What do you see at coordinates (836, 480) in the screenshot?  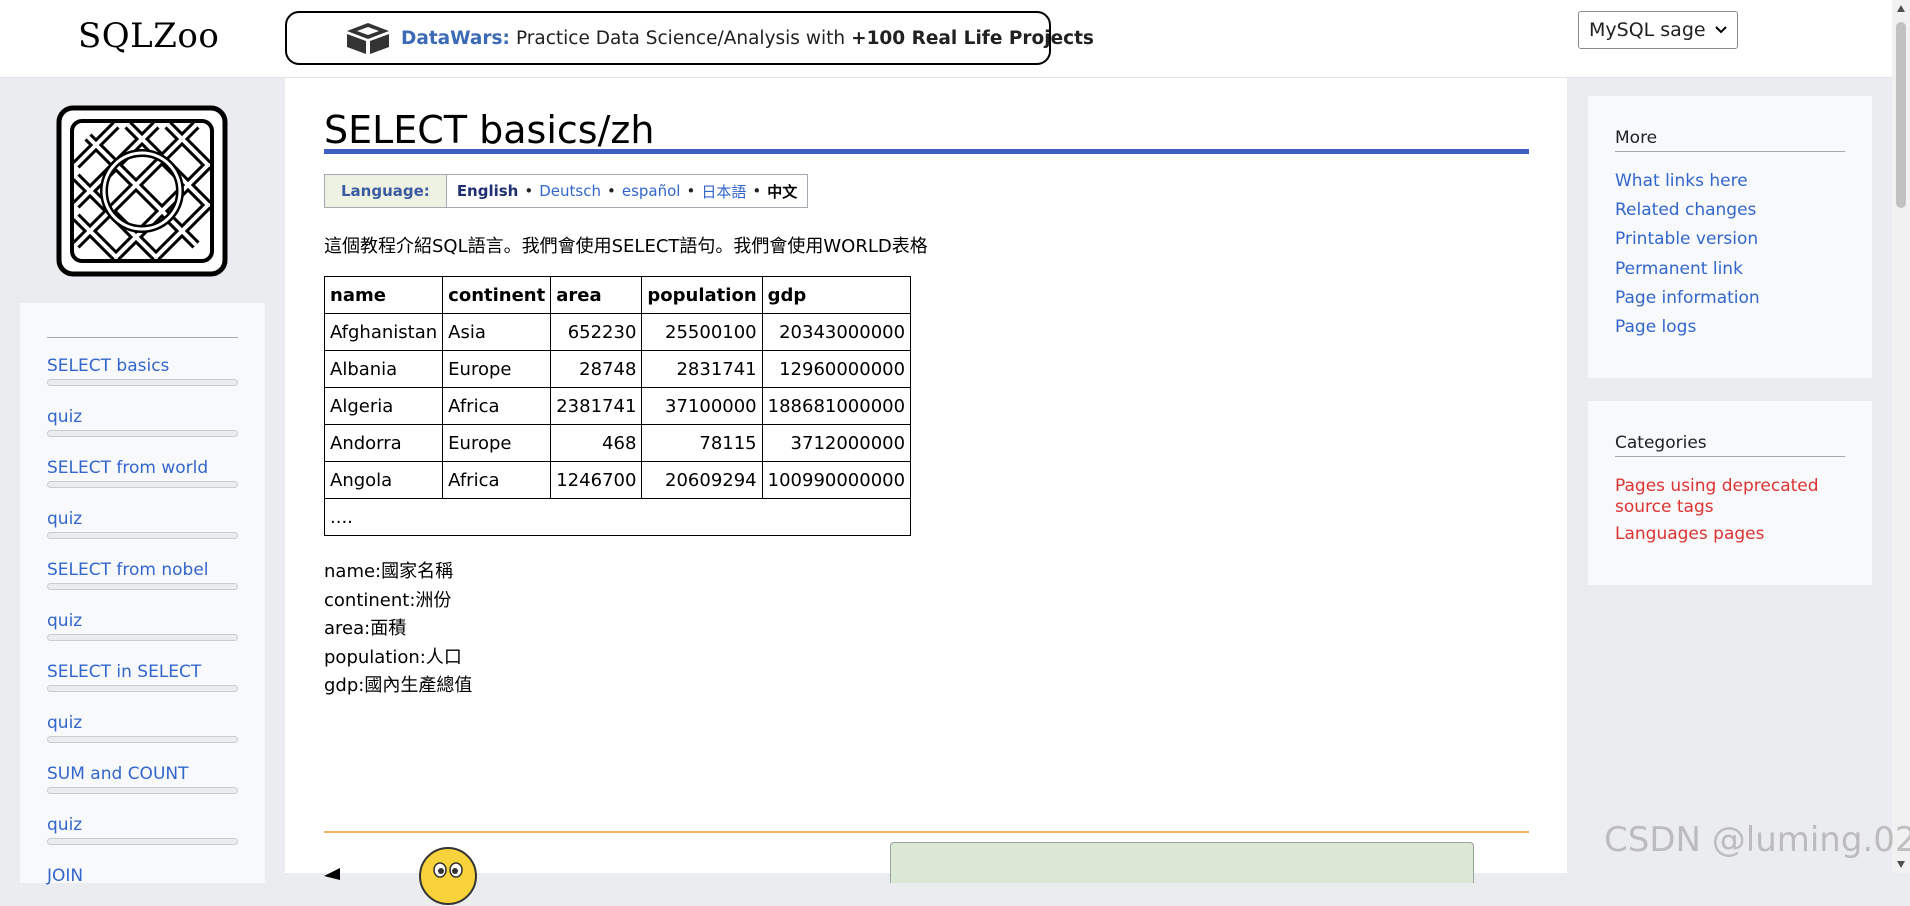 I see `table-cell: 100990000000` at bounding box center [836, 480].